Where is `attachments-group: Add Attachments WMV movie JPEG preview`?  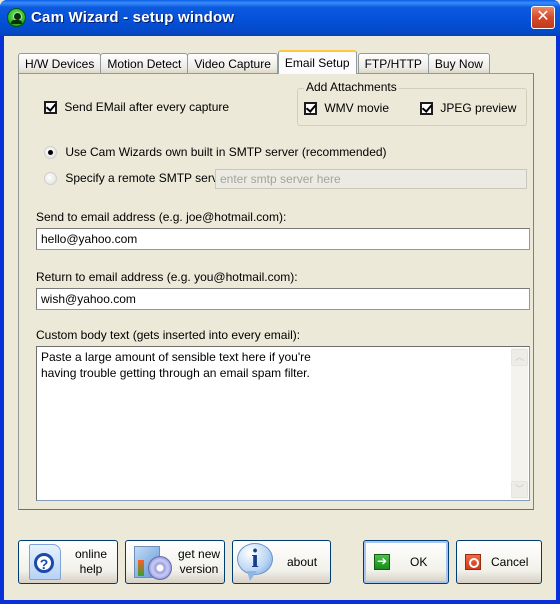
attachments-group: Add Attachments WMV movie JPEG preview is located at coordinates (412, 103).